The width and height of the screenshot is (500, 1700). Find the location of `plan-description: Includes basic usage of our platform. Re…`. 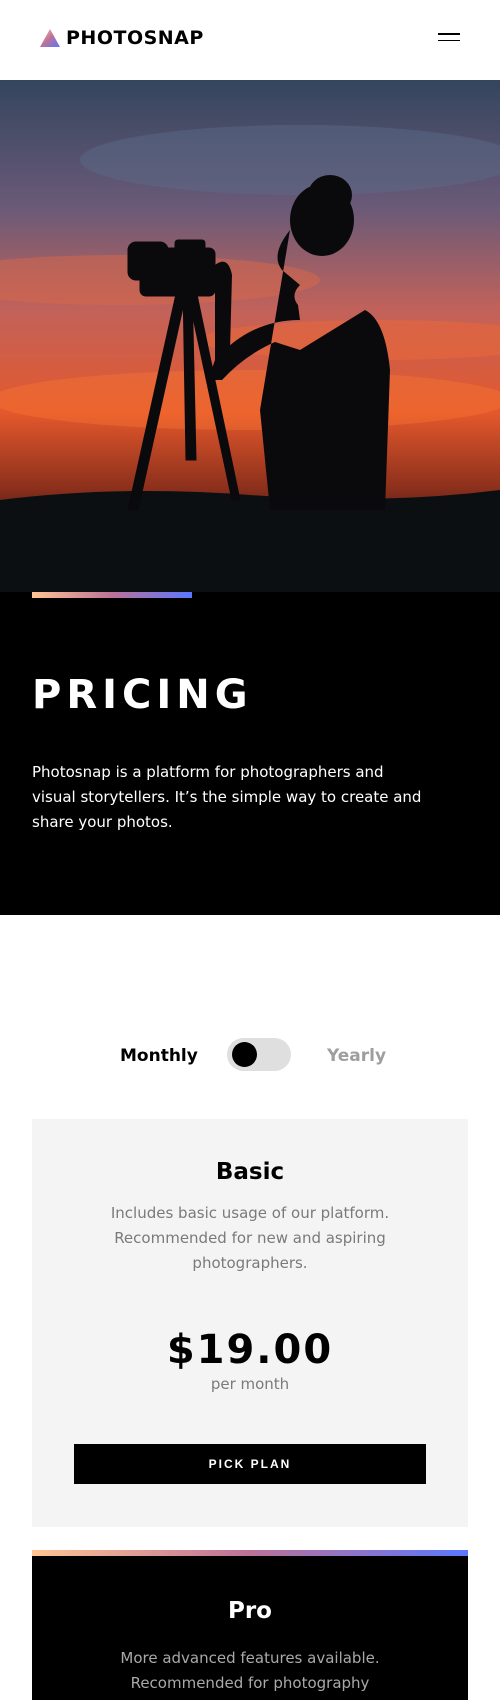

plan-description: Includes basic usage of our platform. Re… is located at coordinates (250, 1238).